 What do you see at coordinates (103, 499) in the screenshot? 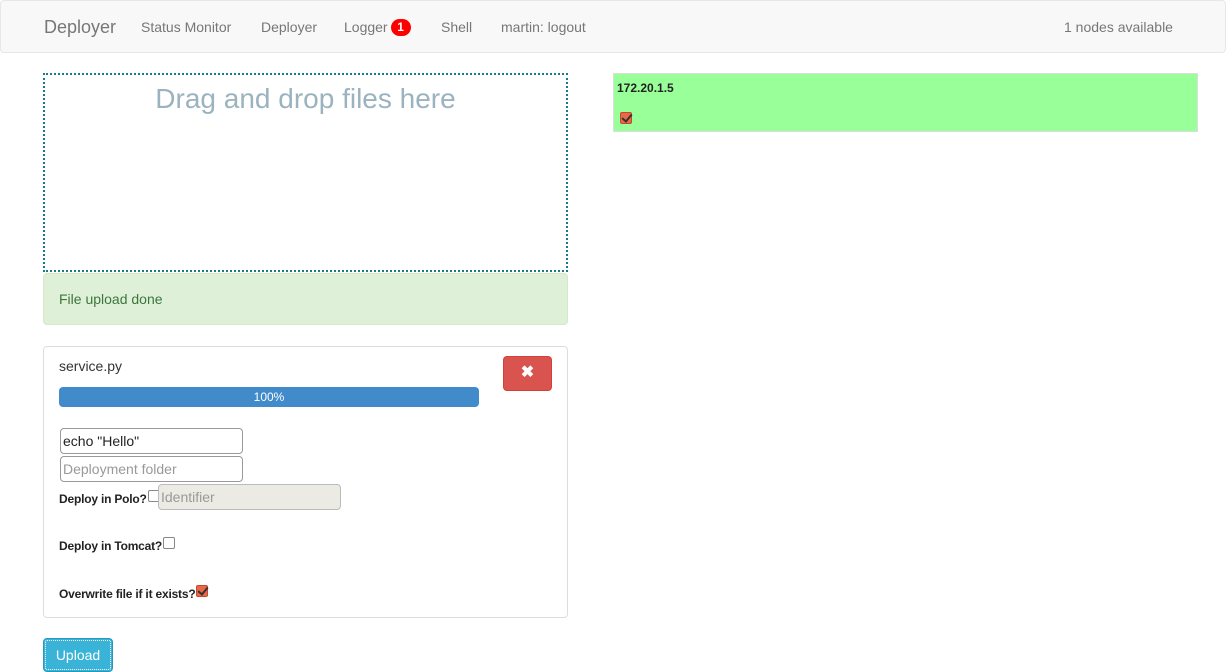
I see `polo-label: Deploy in Polo?` at bounding box center [103, 499].